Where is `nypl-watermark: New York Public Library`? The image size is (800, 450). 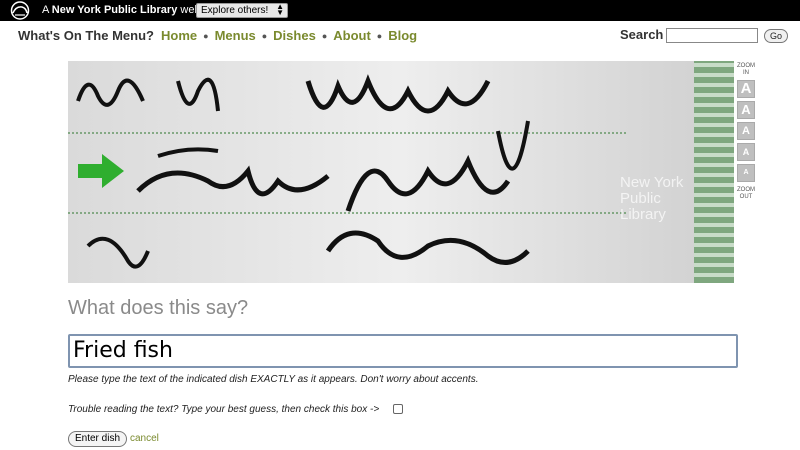 nypl-watermark: New York Public Library is located at coordinates (651, 199).